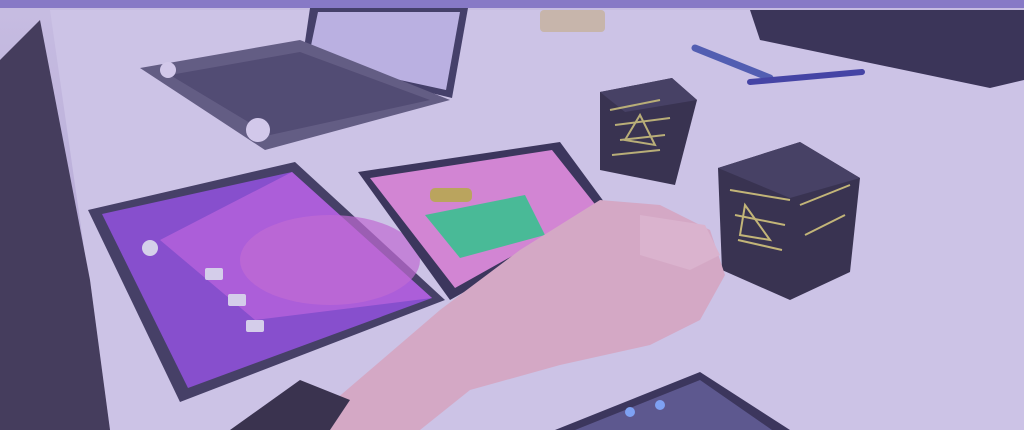 The height and width of the screenshot is (430, 1024). I want to click on cube-icon, so click(789, 221).